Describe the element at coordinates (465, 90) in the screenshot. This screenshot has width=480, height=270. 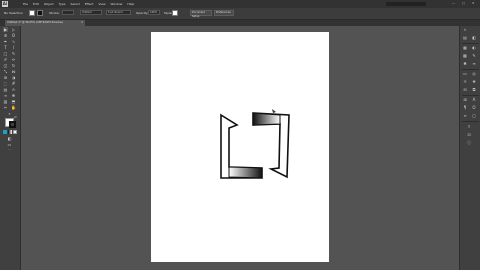
I see `align-panel-icon: ⊟` at that location.